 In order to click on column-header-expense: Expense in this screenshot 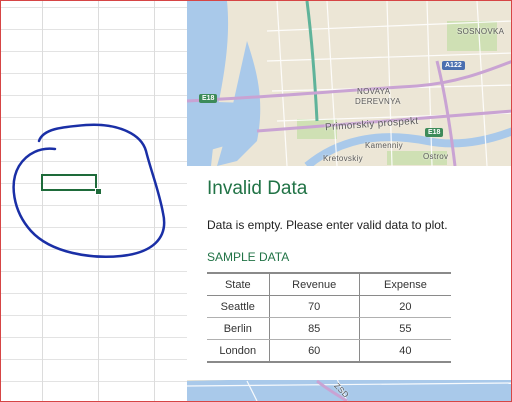, I will do `click(405, 284)`.